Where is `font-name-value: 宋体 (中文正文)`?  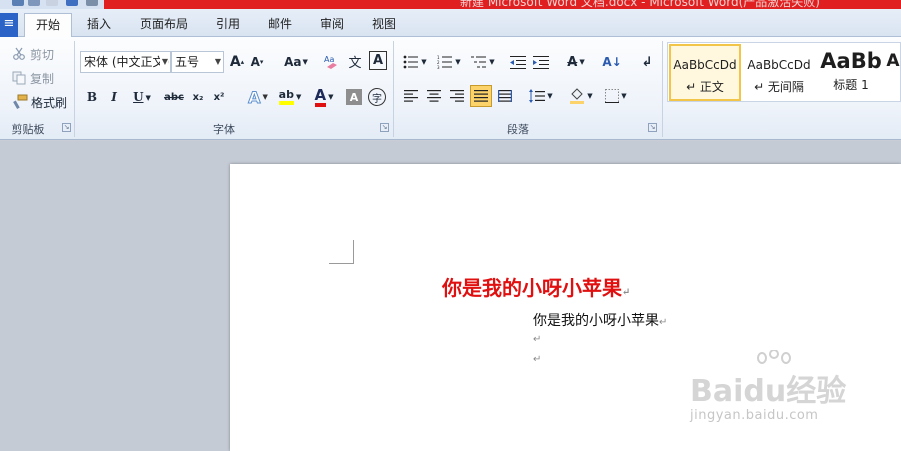
font-name-value: 宋体 (中文正文) is located at coordinates (127, 62).